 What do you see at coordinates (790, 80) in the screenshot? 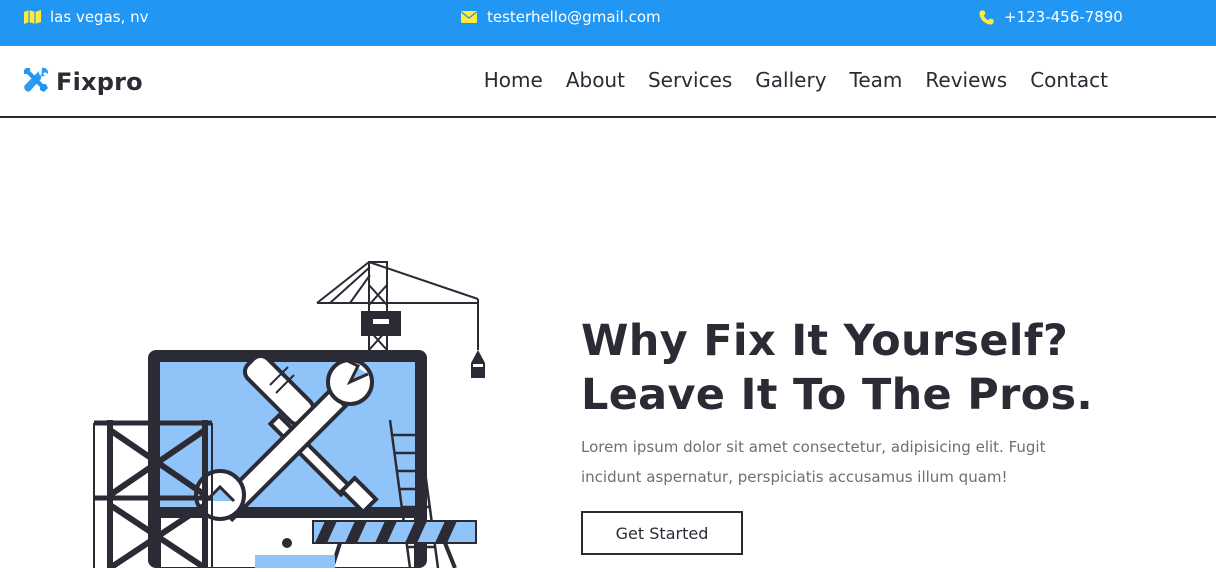
I see `nav-gallery: Gallery` at bounding box center [790, 80].